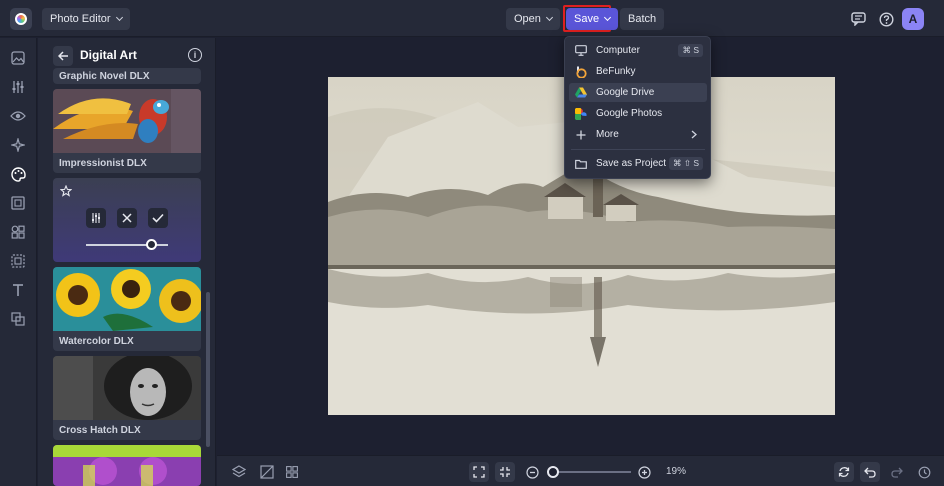 This screenshot has height=486, width=944. I want to click on photo-editor-dropdown: Photo Editor, so click(86, 19).